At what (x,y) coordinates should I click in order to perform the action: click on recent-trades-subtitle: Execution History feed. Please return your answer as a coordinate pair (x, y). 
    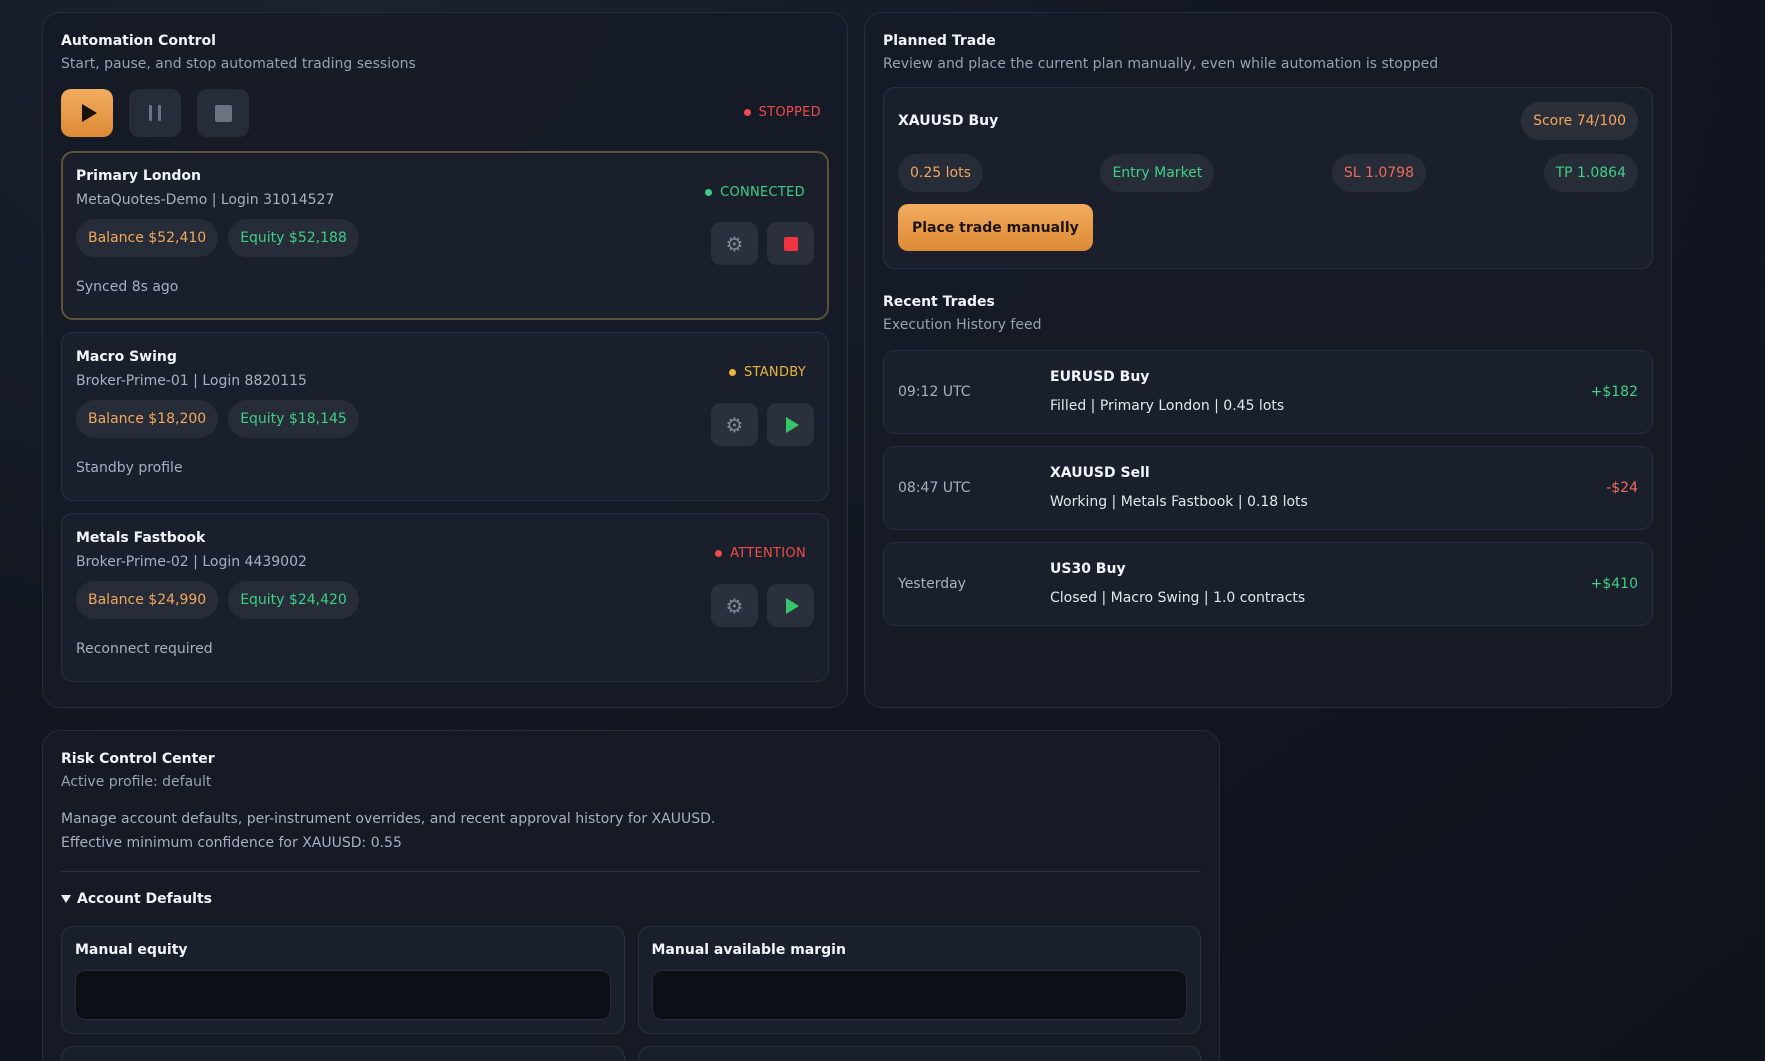
    Looking at the image, I should click on (962, 325).